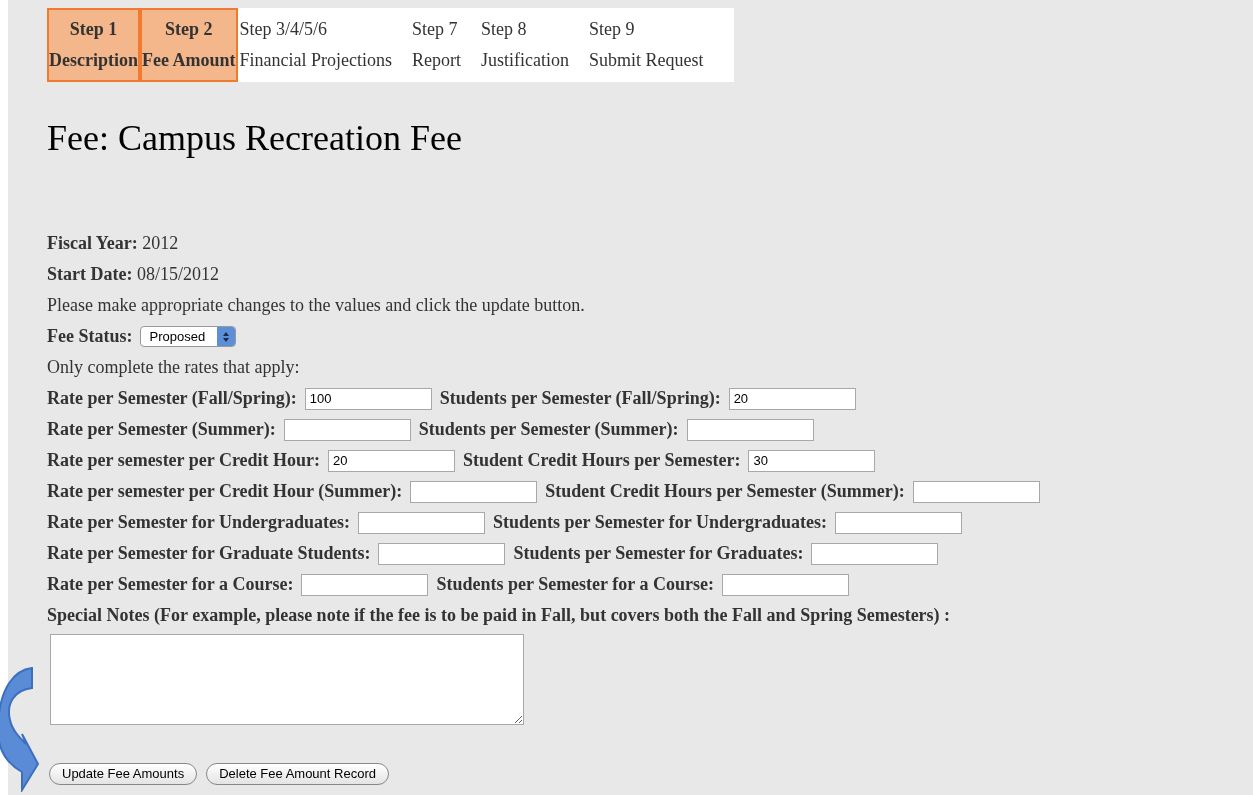 The width and height of the screenshot is (1253, 795). I want to click on students-input: 30, so click(812, 460).